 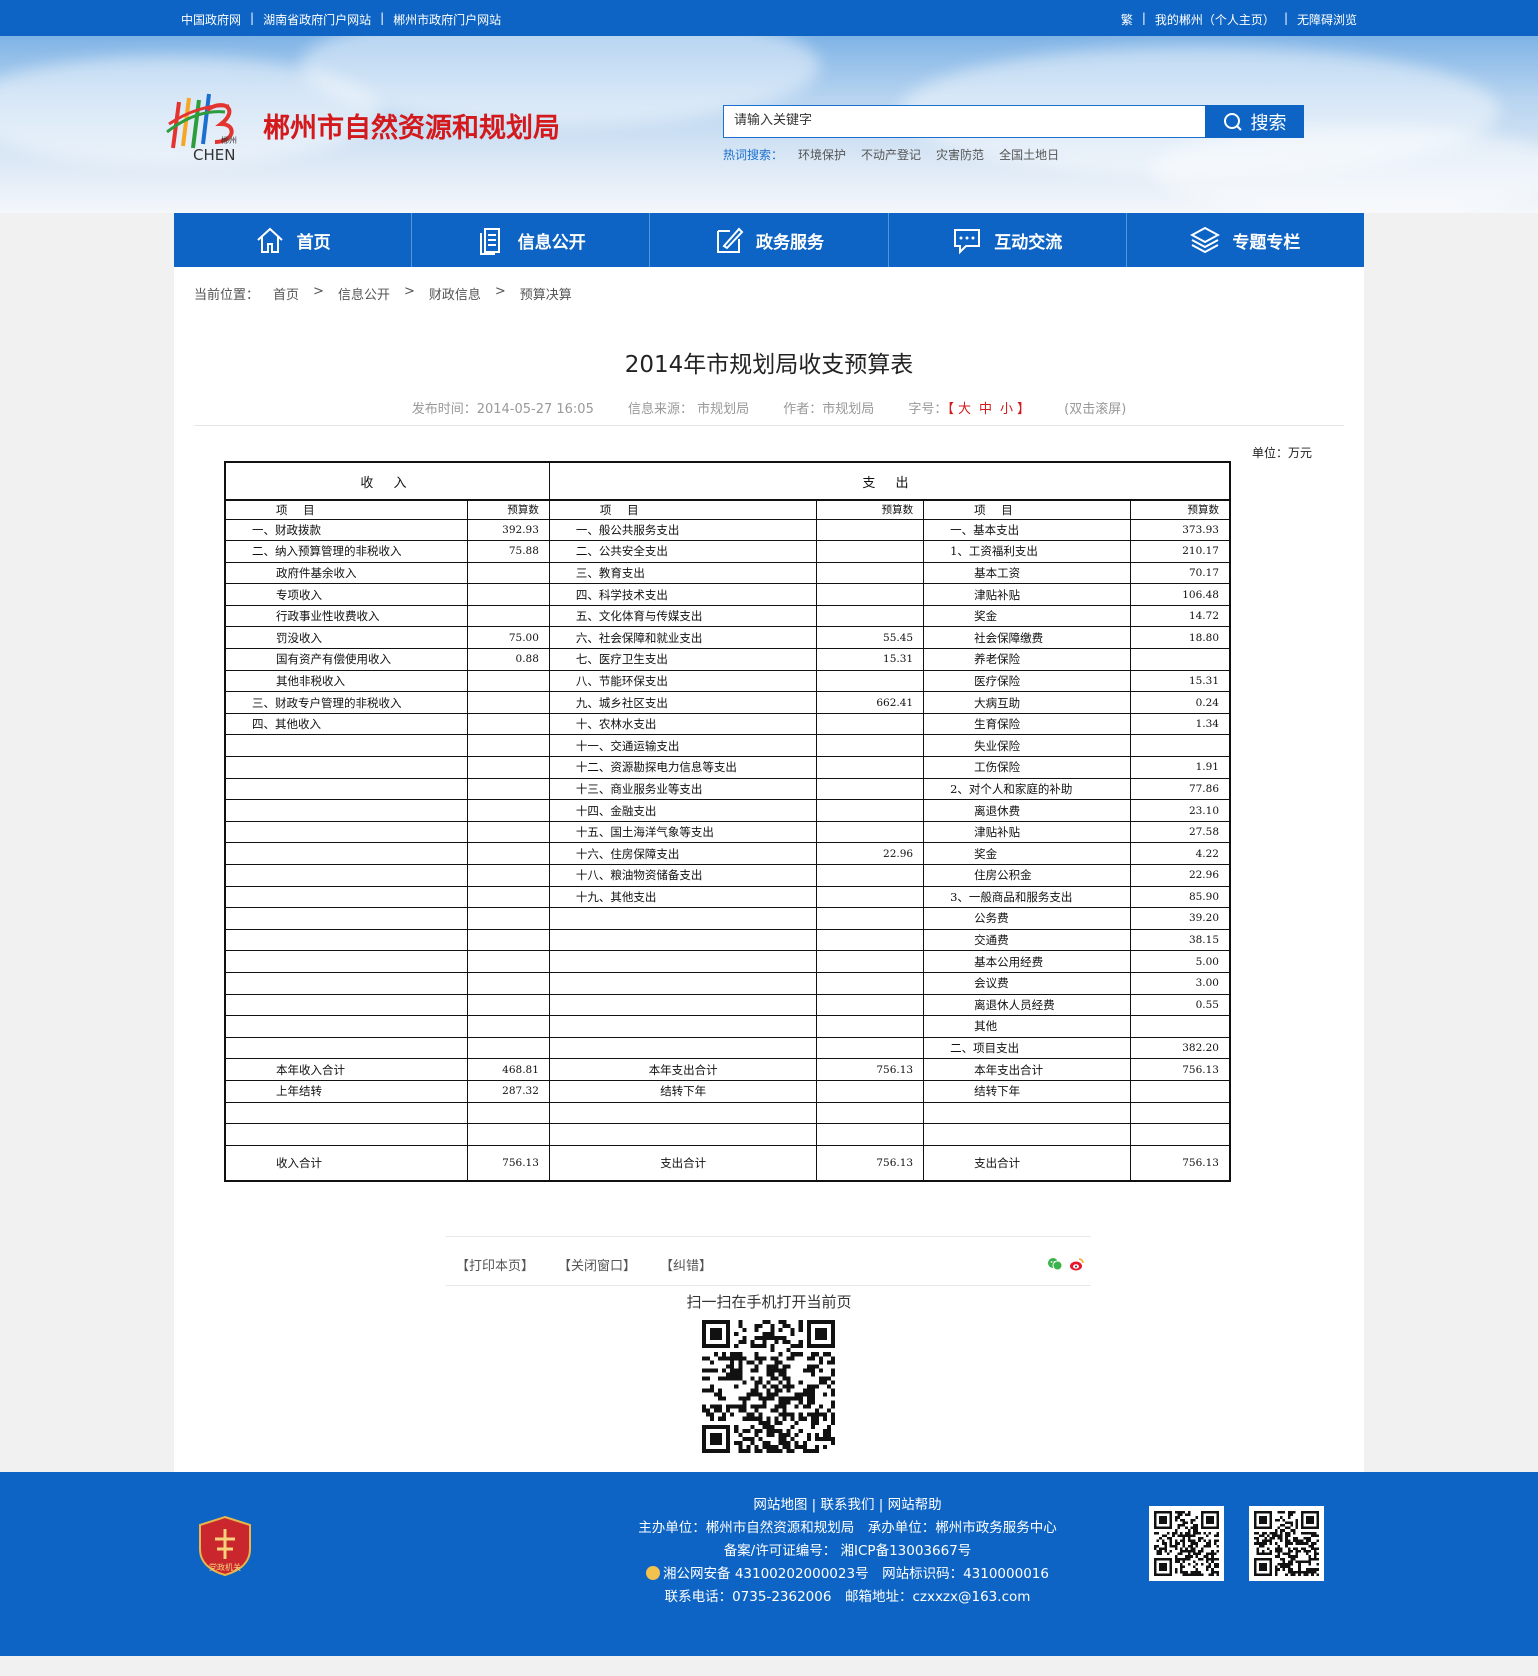 I want to click on link-gov-cn: 中国政府网, so click(x=211, y=19).